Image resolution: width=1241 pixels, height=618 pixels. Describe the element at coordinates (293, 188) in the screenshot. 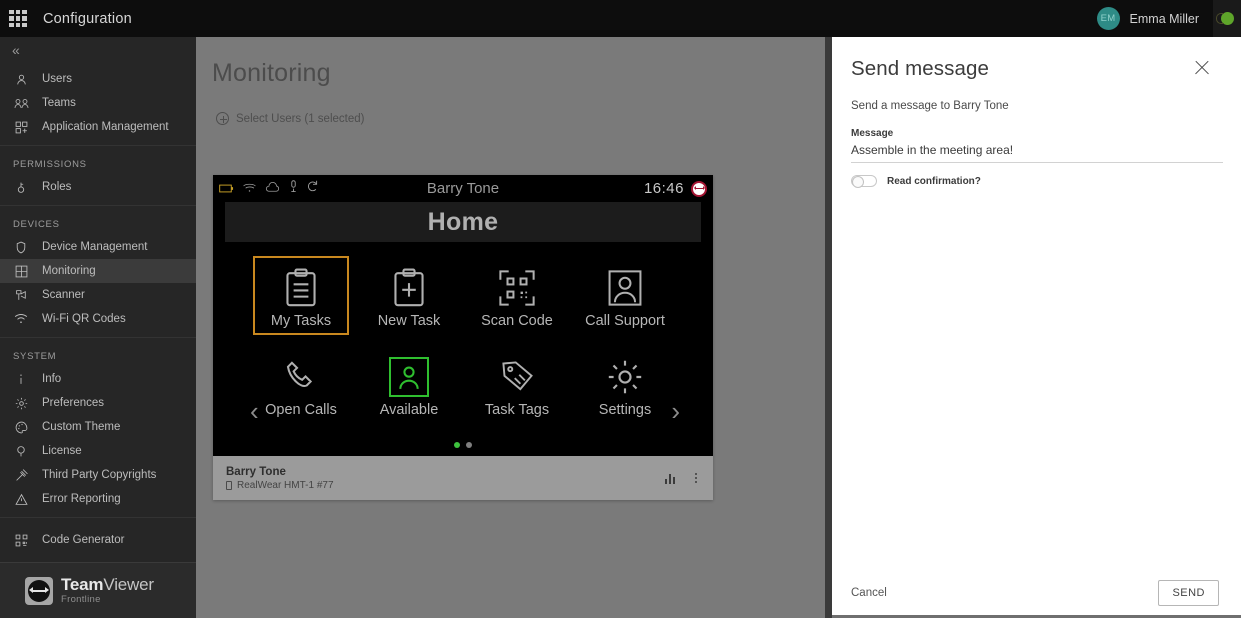

I see `microphone-icon` at that location.